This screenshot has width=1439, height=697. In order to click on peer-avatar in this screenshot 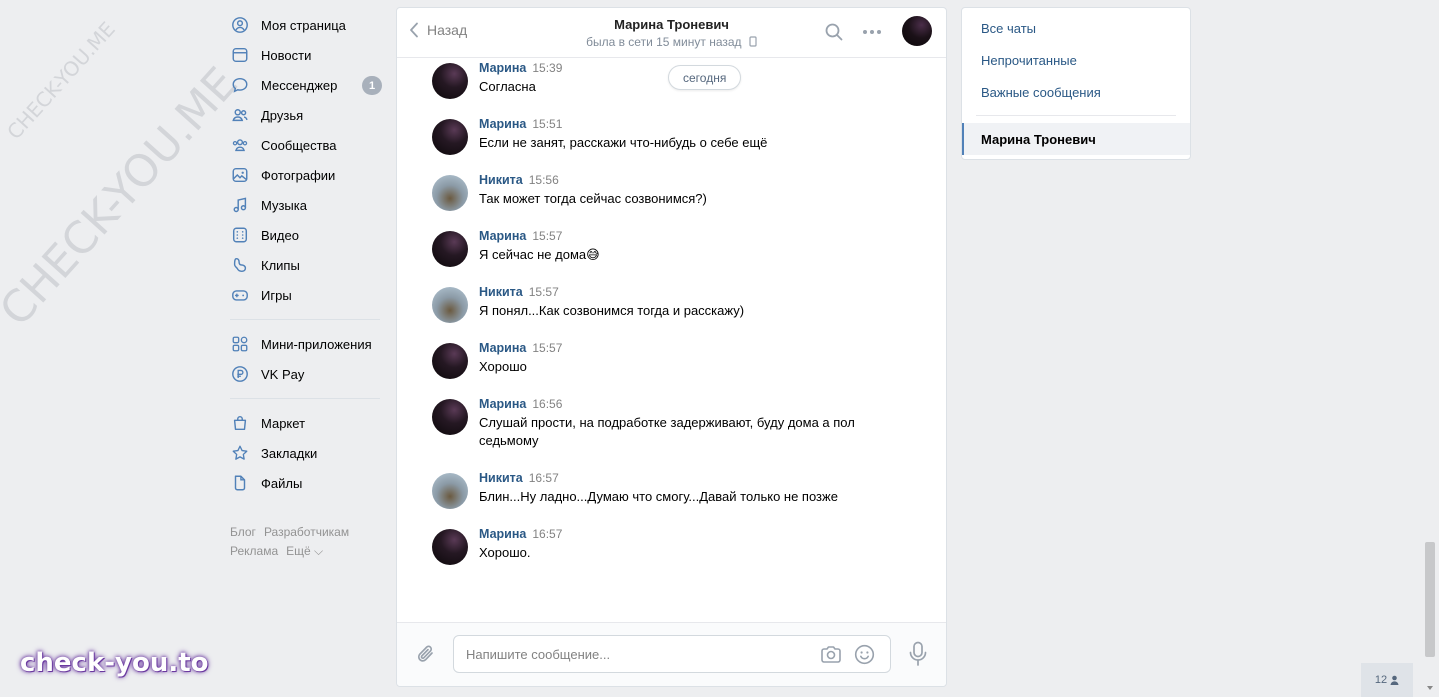, I will do `click(917, 31)`.